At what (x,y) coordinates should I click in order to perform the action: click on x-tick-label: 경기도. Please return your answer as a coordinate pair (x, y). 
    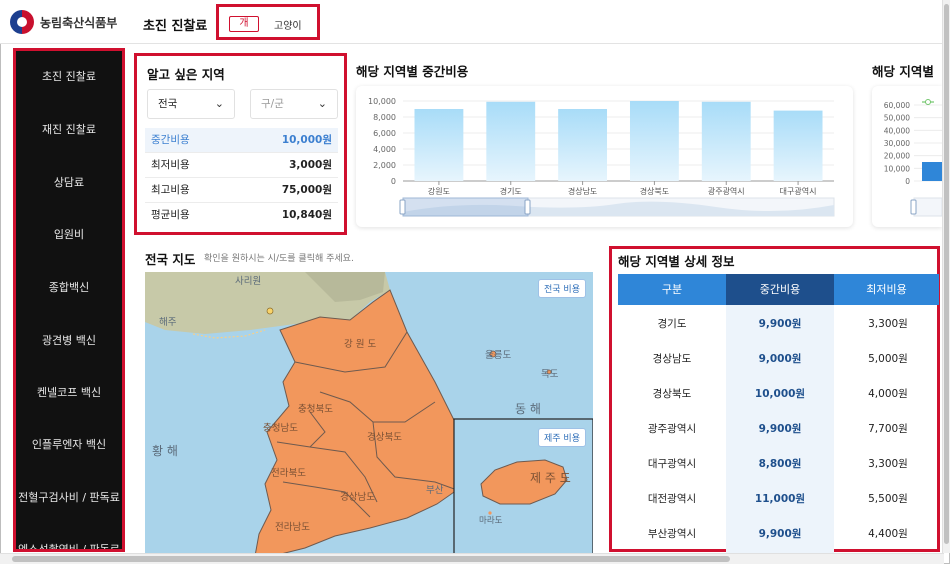
    Looking at the image, I should click on (511, 191).